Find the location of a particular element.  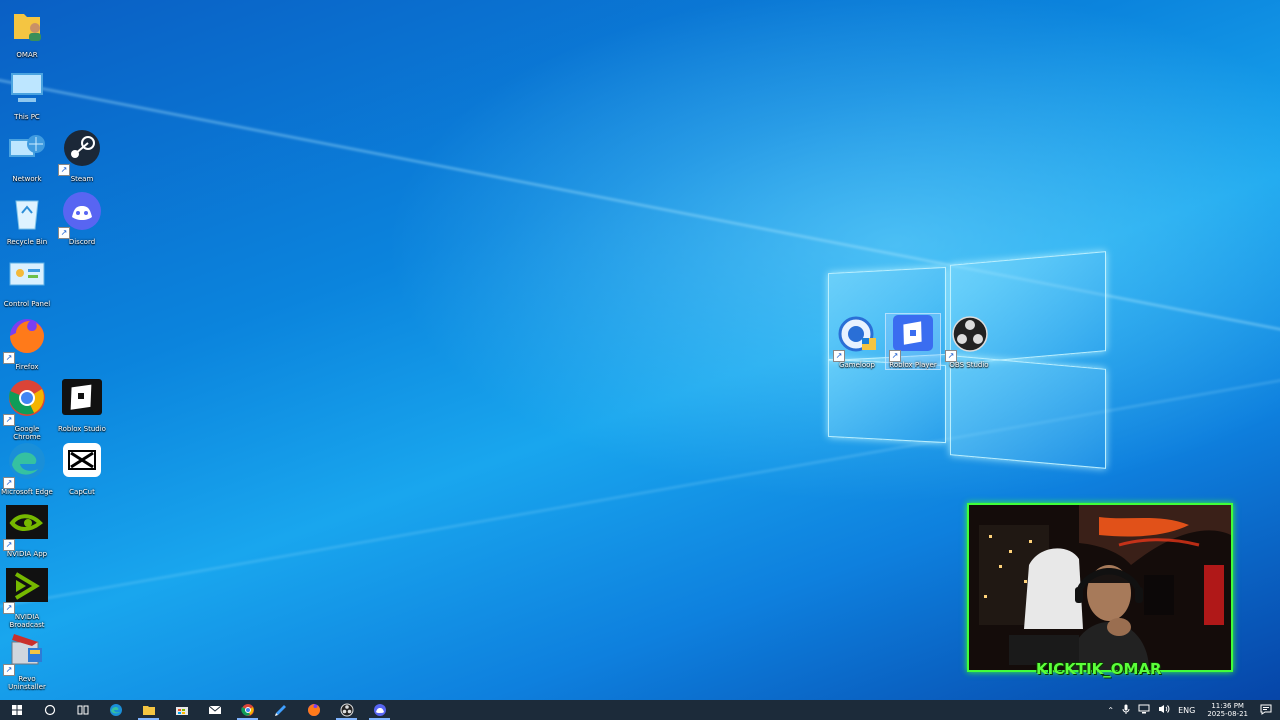

capcut-icon is located at coordinates (82, 464).